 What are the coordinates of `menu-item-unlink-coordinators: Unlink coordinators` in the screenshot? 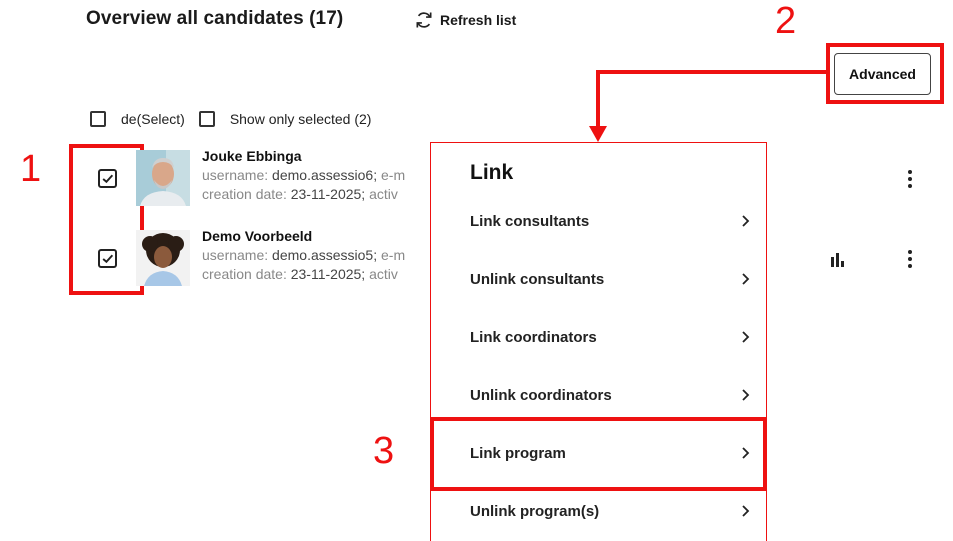 It's located at (598, 395).